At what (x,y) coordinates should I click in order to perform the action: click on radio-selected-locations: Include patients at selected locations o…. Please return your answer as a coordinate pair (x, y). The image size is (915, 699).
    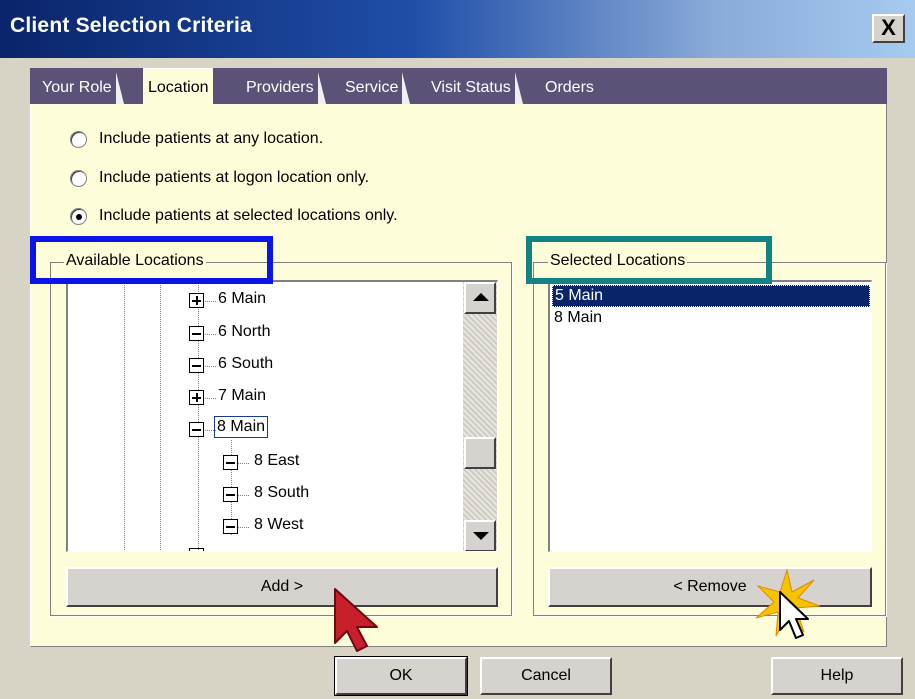
    Looking at the image, I should click on (234, 216).